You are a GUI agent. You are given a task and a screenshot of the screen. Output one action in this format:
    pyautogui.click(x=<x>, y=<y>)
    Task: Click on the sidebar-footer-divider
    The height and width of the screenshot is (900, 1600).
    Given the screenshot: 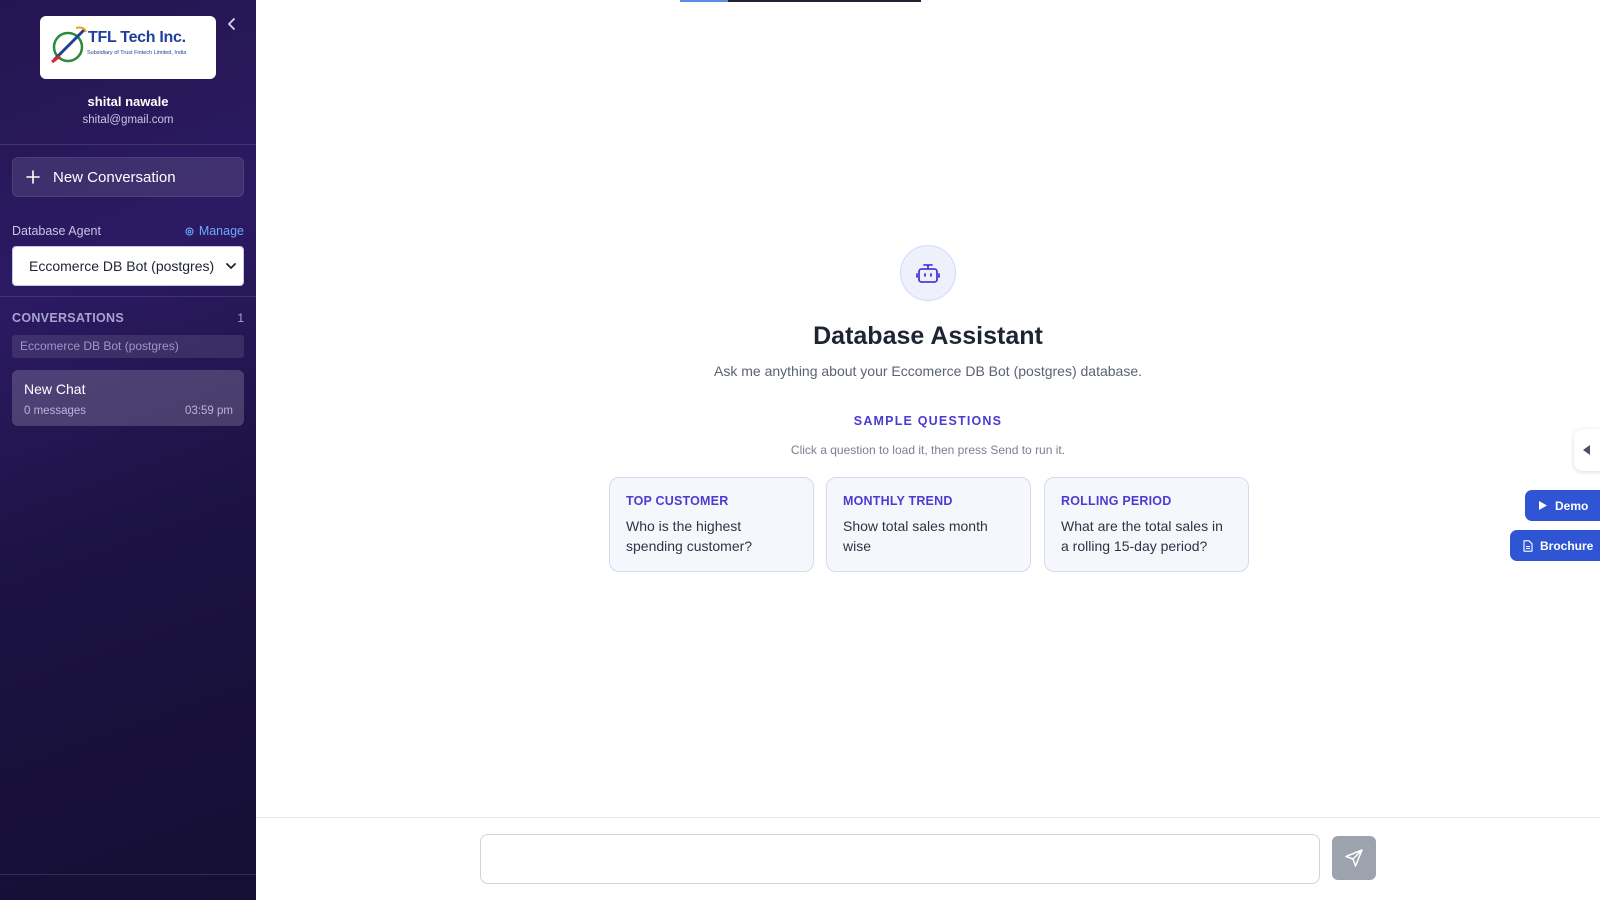 What is the action you would take?
    pyautogui.click(x=128, y=874)
    